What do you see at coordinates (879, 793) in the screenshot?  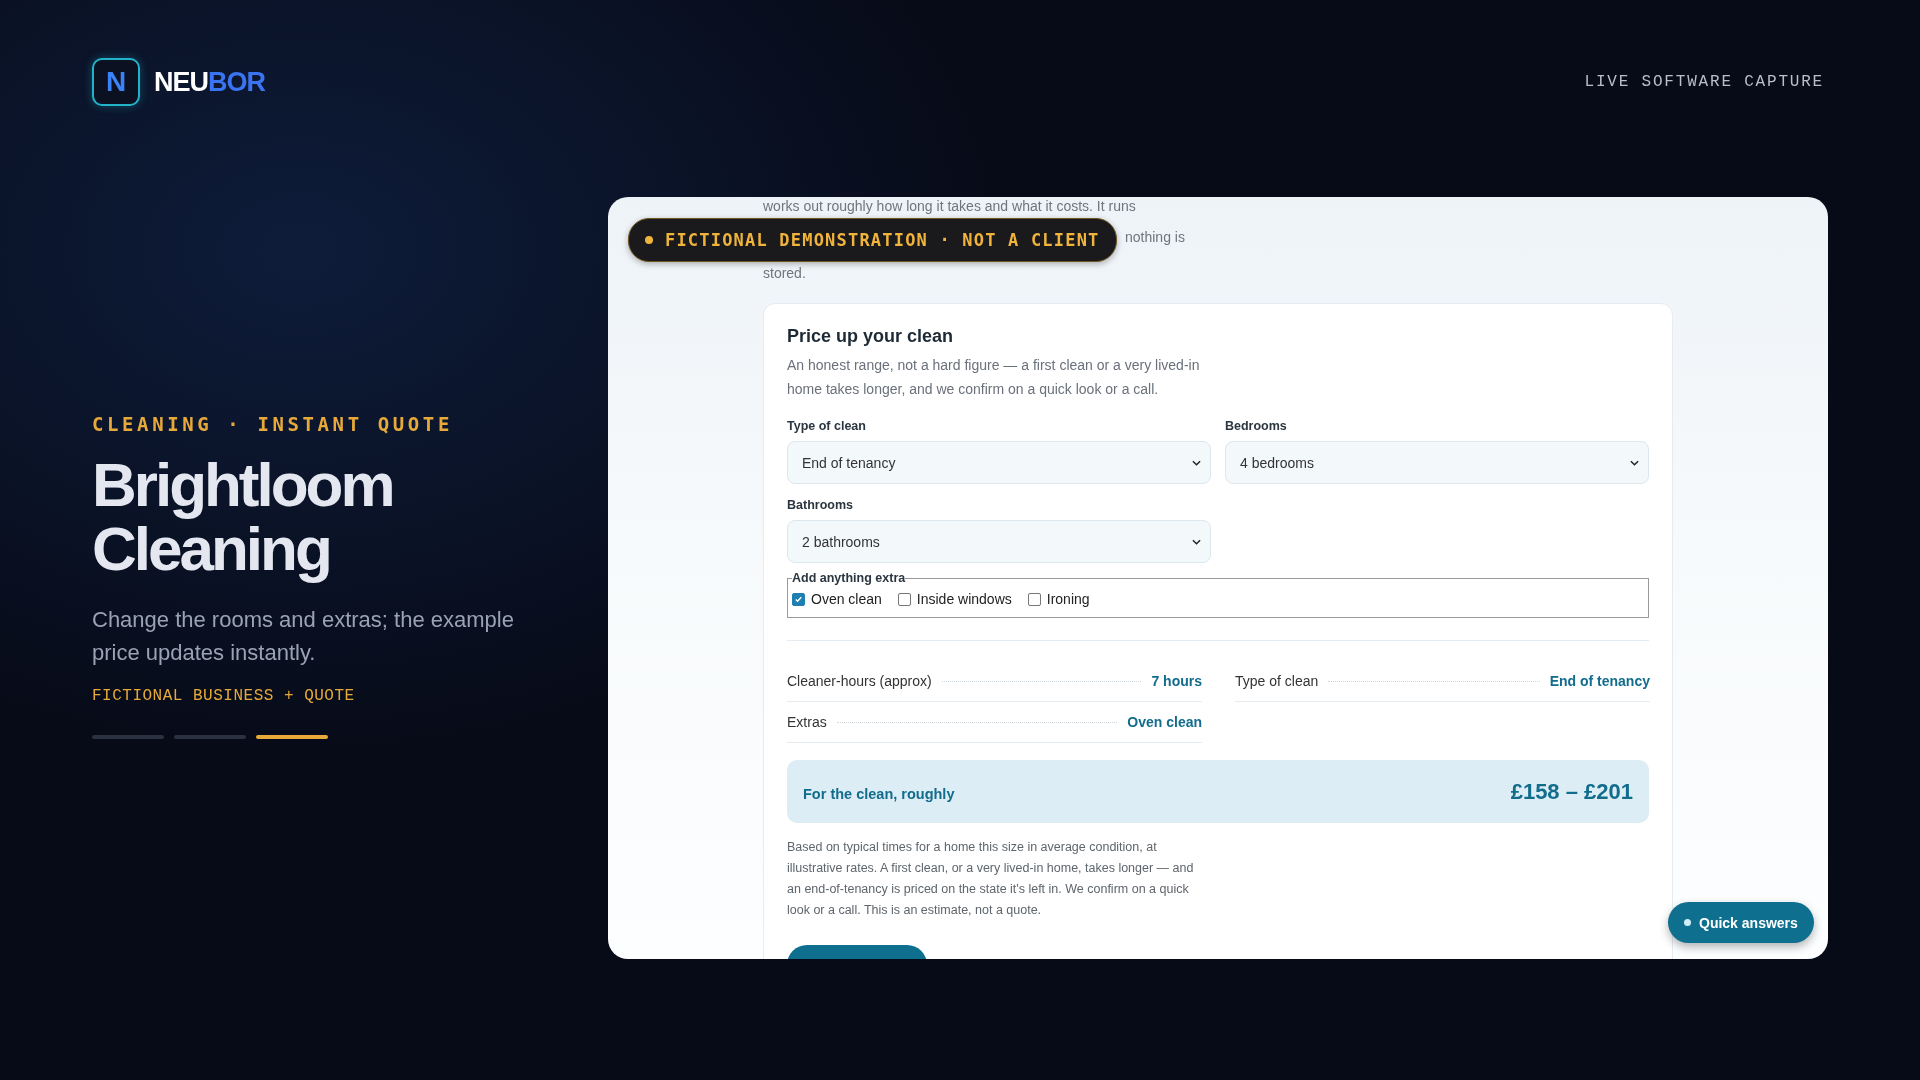 I see `price-label: For the clean, roughly` at bounding box center [879, 793].